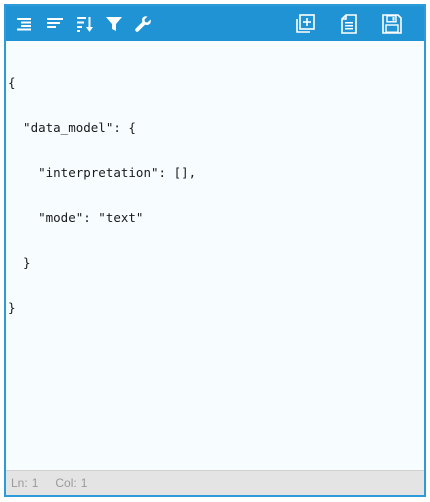 Image resolution: width=430 pixels, height=502 pixels. What do you see at coordinates (66, 483) in the screenshot?
I see `column-label: Col:` at bounding box center [66, 483].